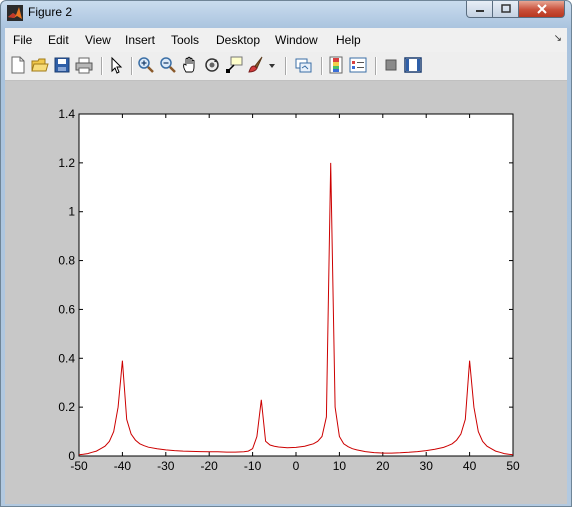 The width and height of the screenshot is (572, 507). Describe the element at coordinates (296, 40) in the screenshot. I see `menu-window: Window` at that location.